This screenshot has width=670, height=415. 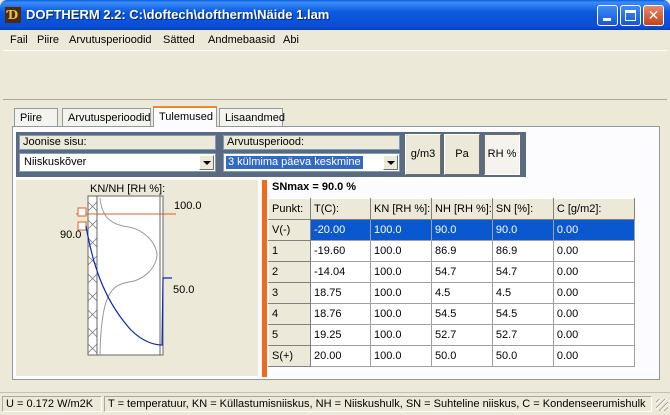 What do you see at coordinates (289, 314) in the screenshot?
I see `row-header: 4` at bounding box center [289, 314].